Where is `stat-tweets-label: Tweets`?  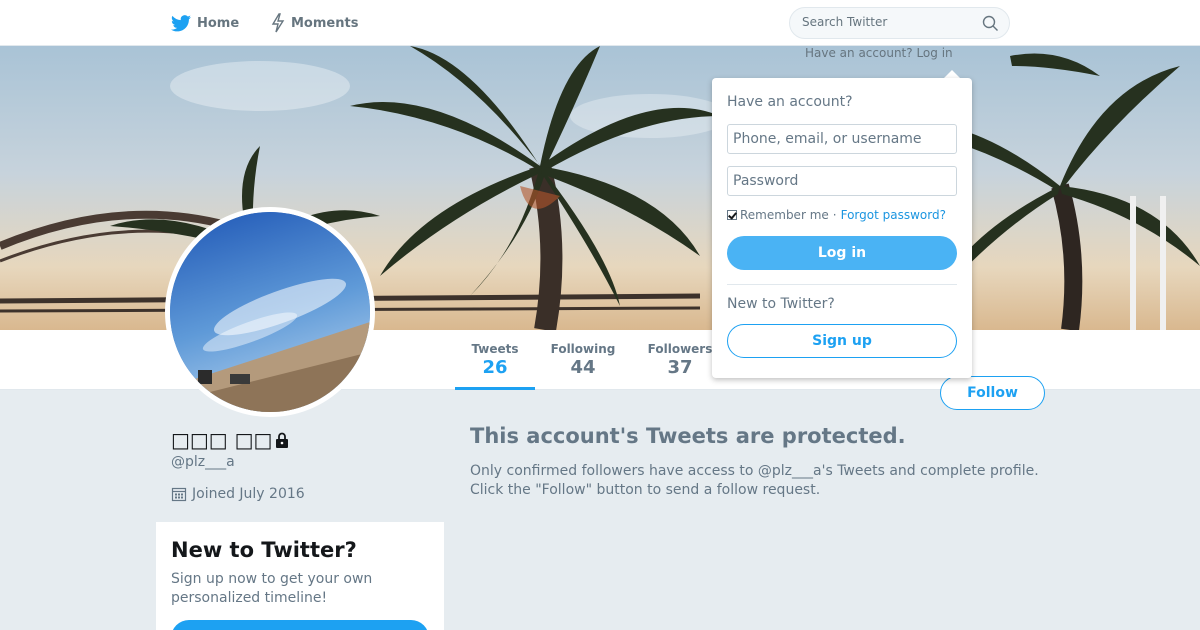 stat-tweets-label: Tweets is located at coordinates (495, 349).